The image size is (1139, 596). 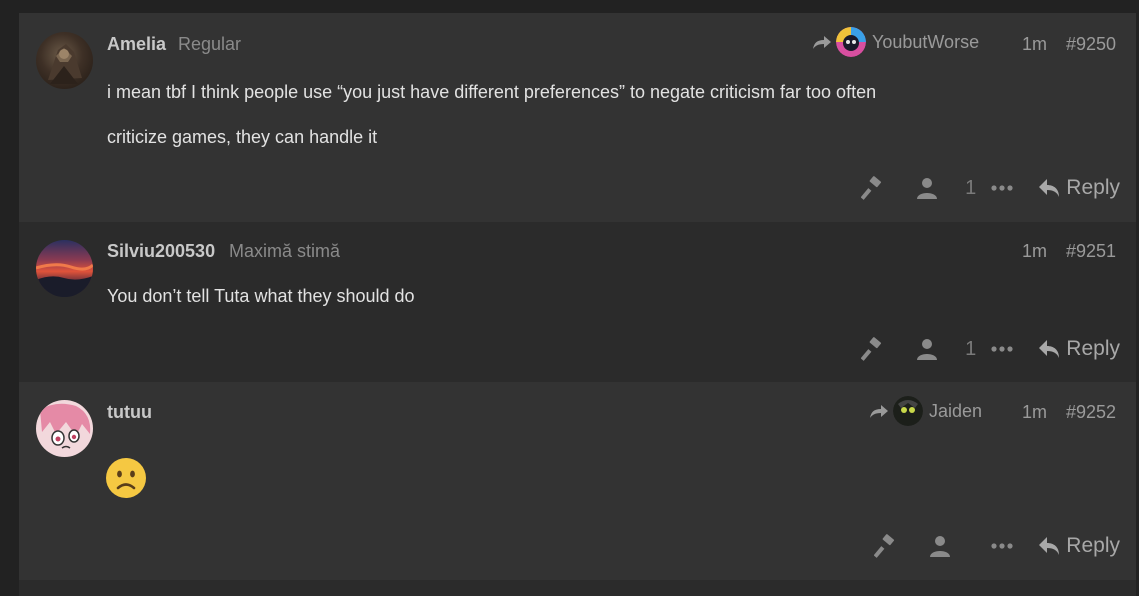 What do you see at coordinates (210, 44) in the screenshot?
I see `user-title: Regular` at bounding box center [210, 44].